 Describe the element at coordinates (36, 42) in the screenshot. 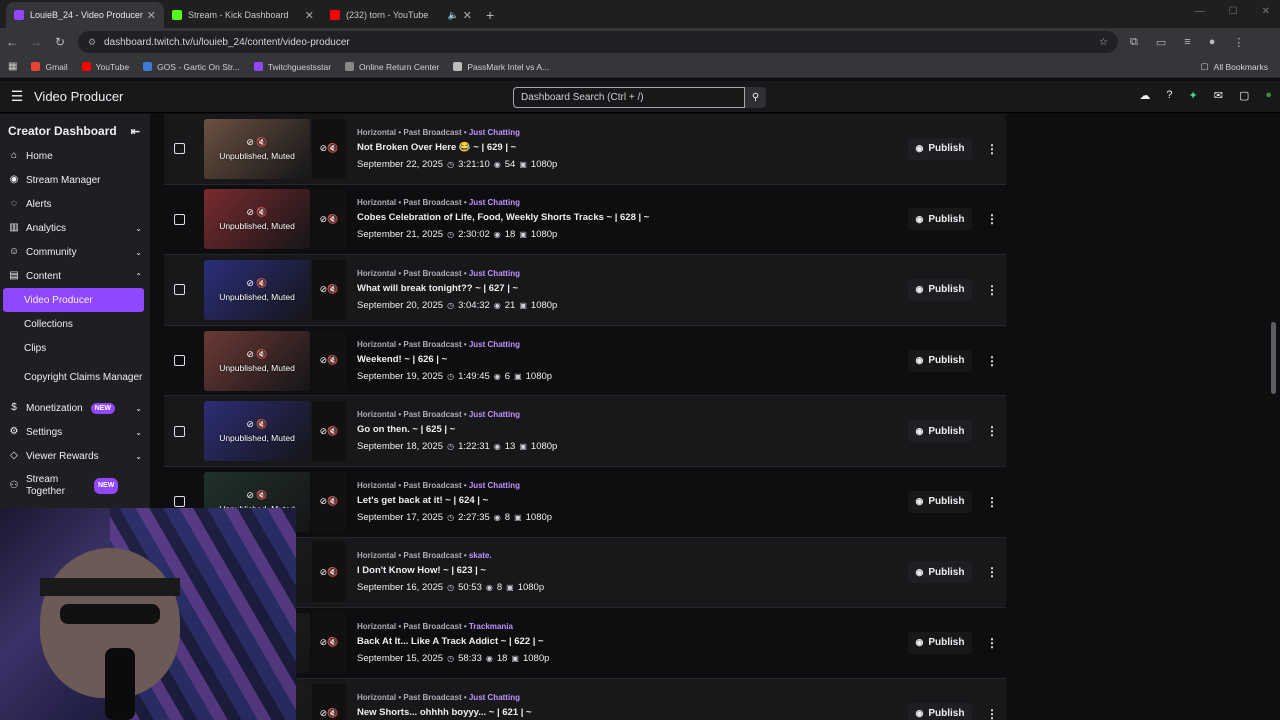

I see `forward-icon: →` at that location.